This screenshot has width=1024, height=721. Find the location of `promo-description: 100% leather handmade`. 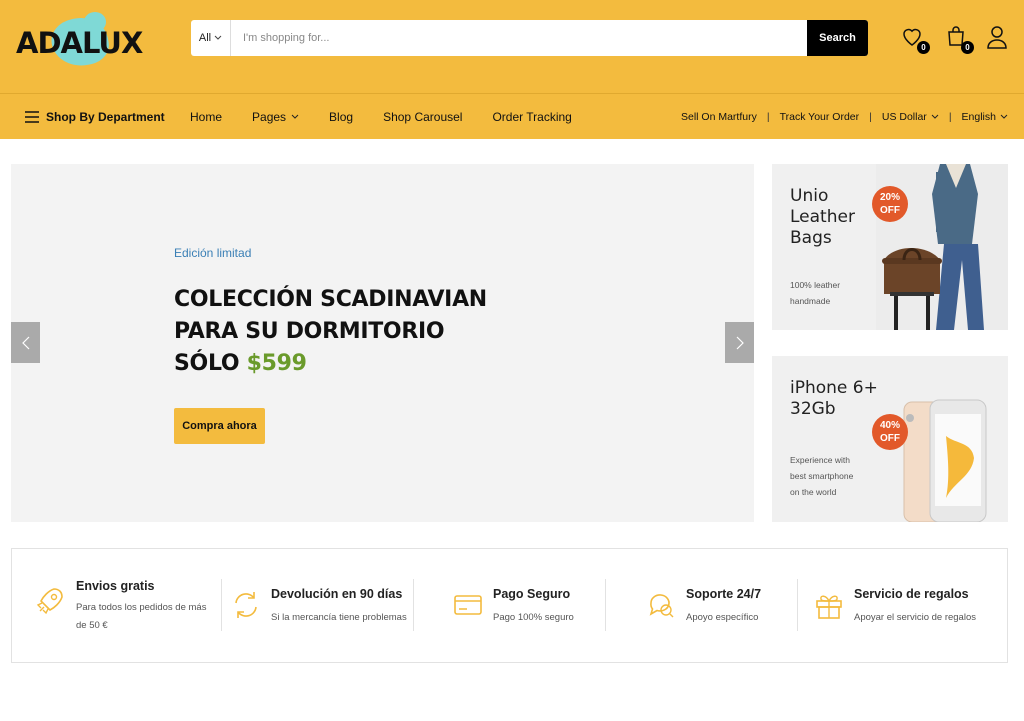

promo-description: 100% leather handmade is located at coordinates (815, 293).